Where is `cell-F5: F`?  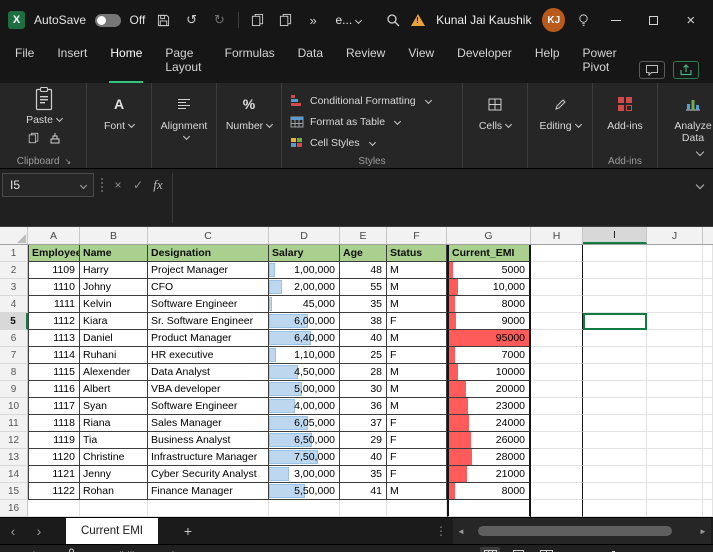
cell-F5: F is located at coordinates (417, 321).